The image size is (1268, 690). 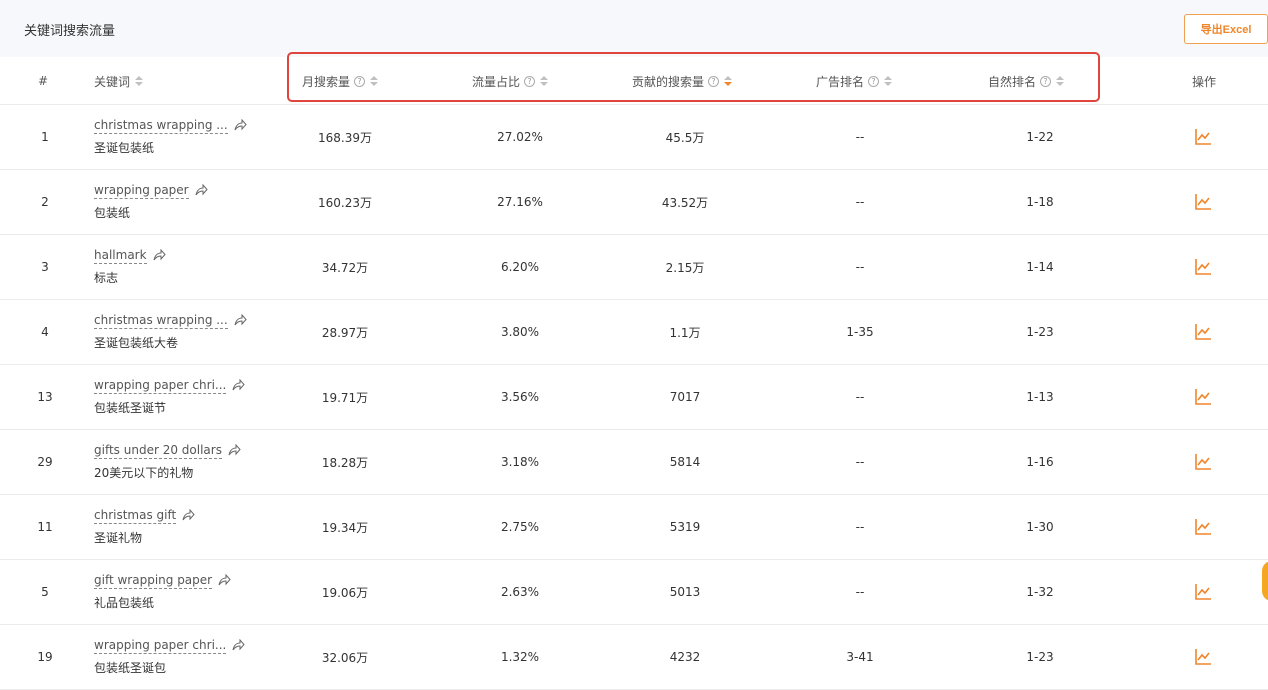 What do you see at coordinates (45, 332) in the screenshot?
I see `row-index: 4` at bounding box center [45, 332].